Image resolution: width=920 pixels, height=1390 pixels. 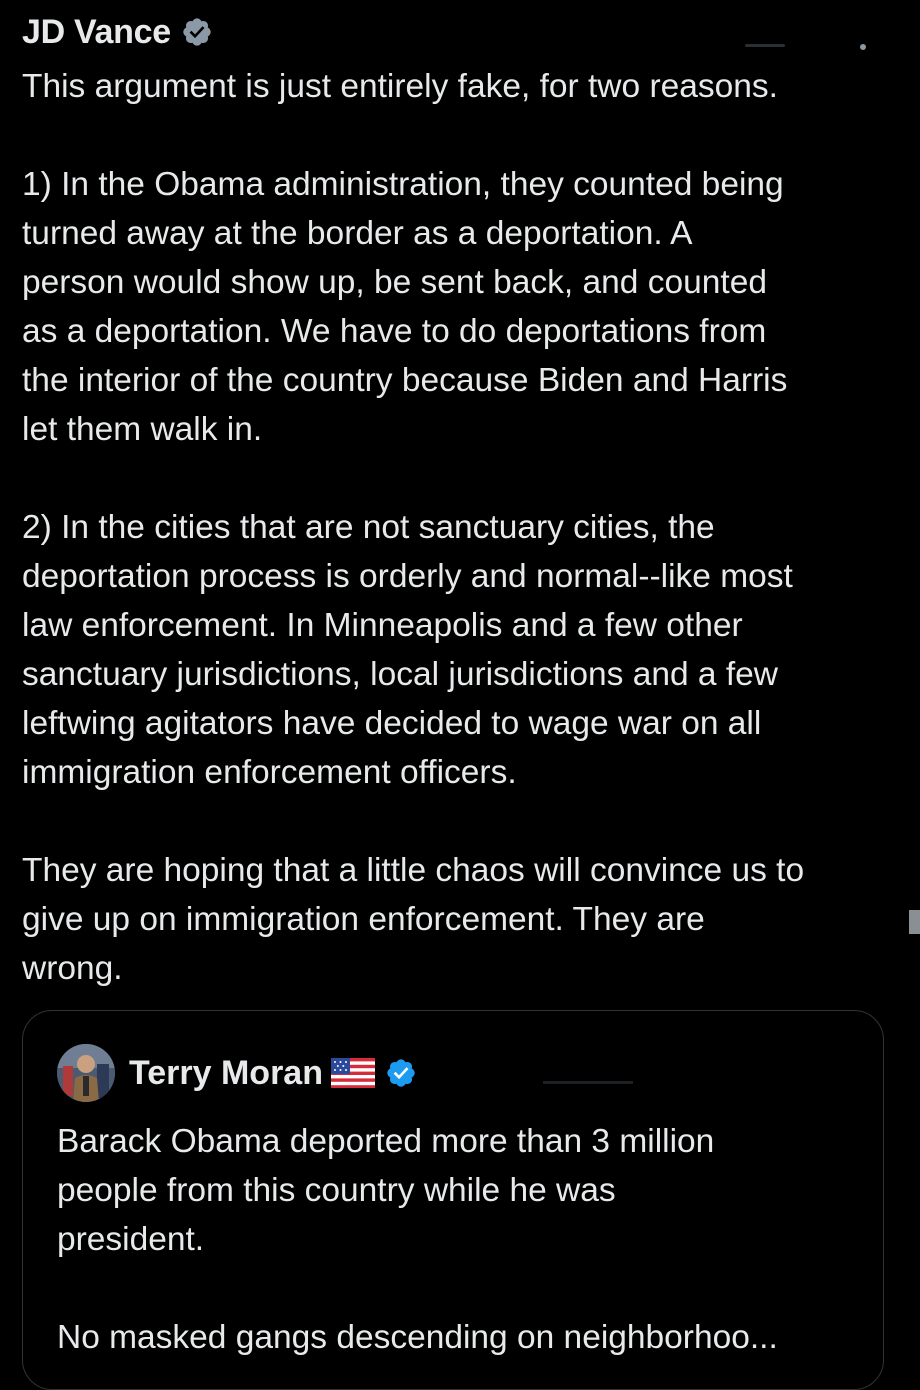 I want to click on avatar, so click(x=86, y=1073).